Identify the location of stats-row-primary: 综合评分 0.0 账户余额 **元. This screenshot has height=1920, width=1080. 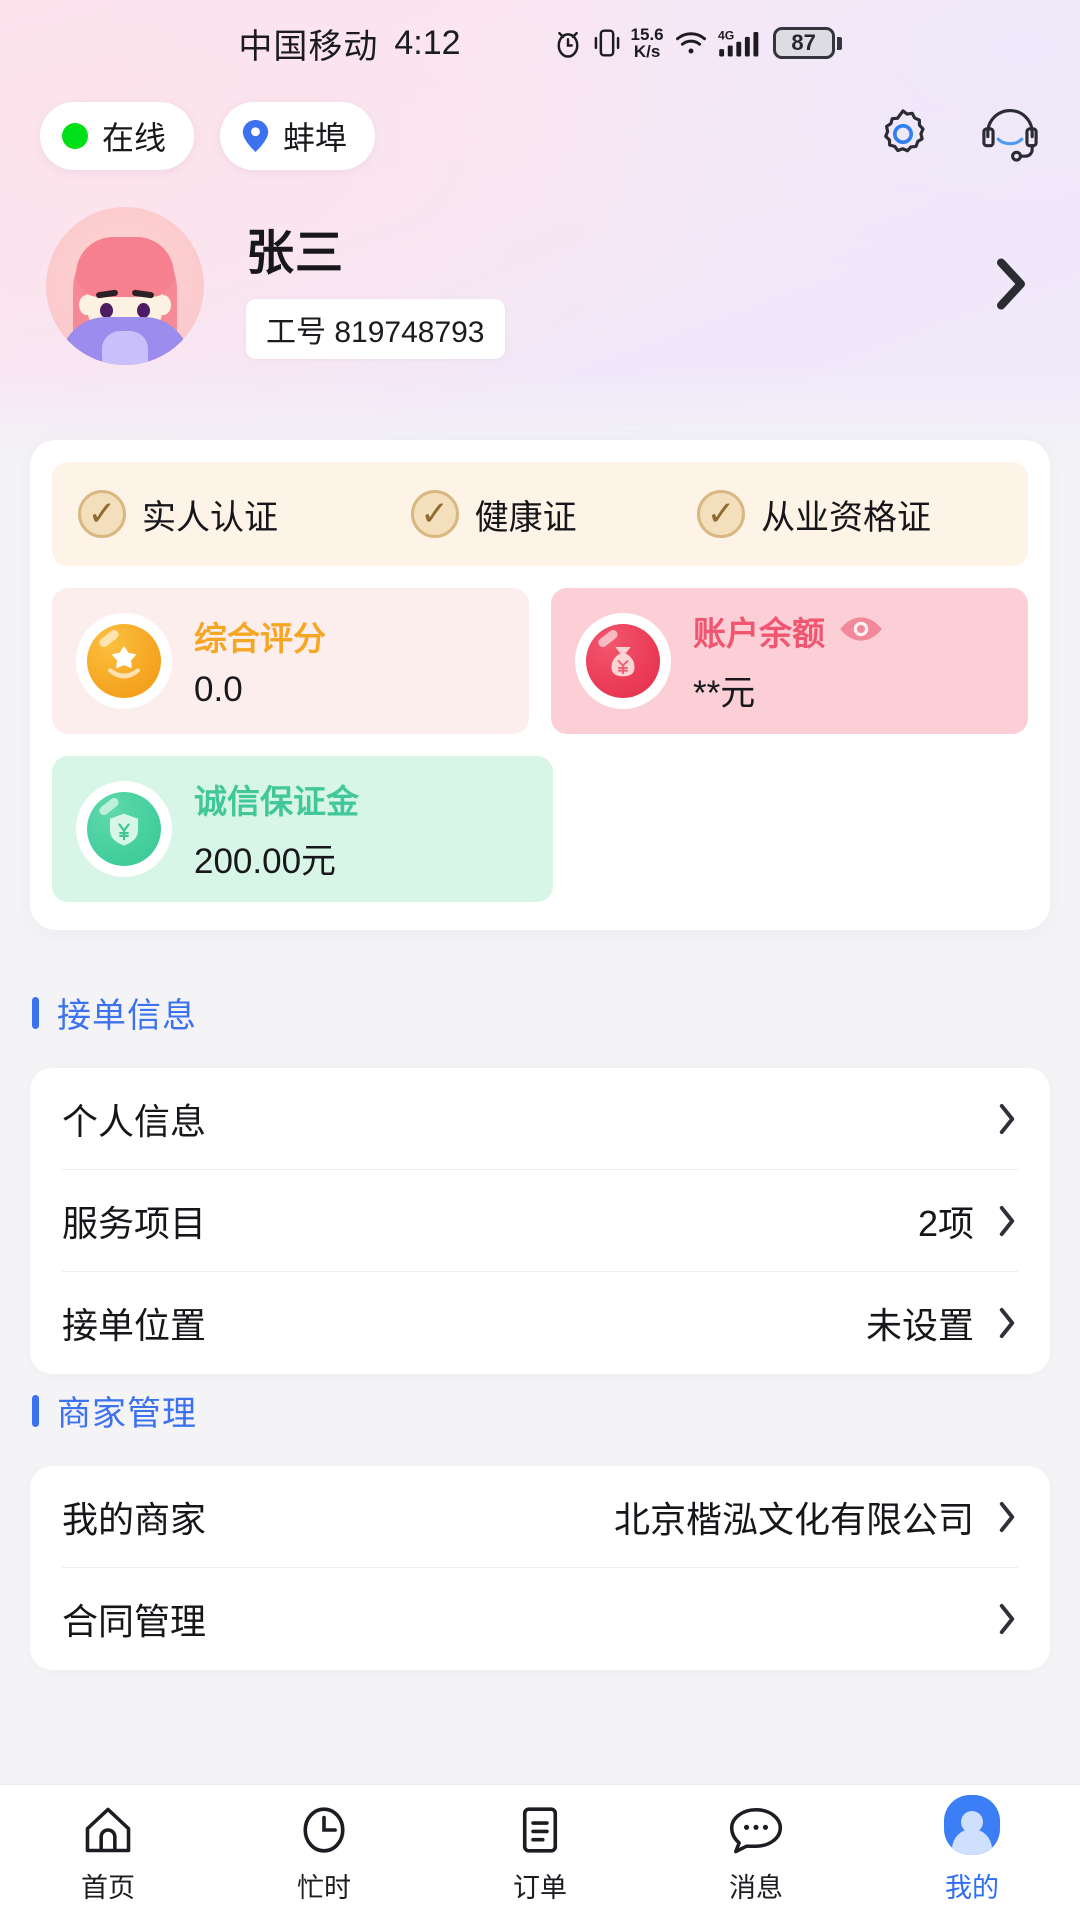
(540, 661).